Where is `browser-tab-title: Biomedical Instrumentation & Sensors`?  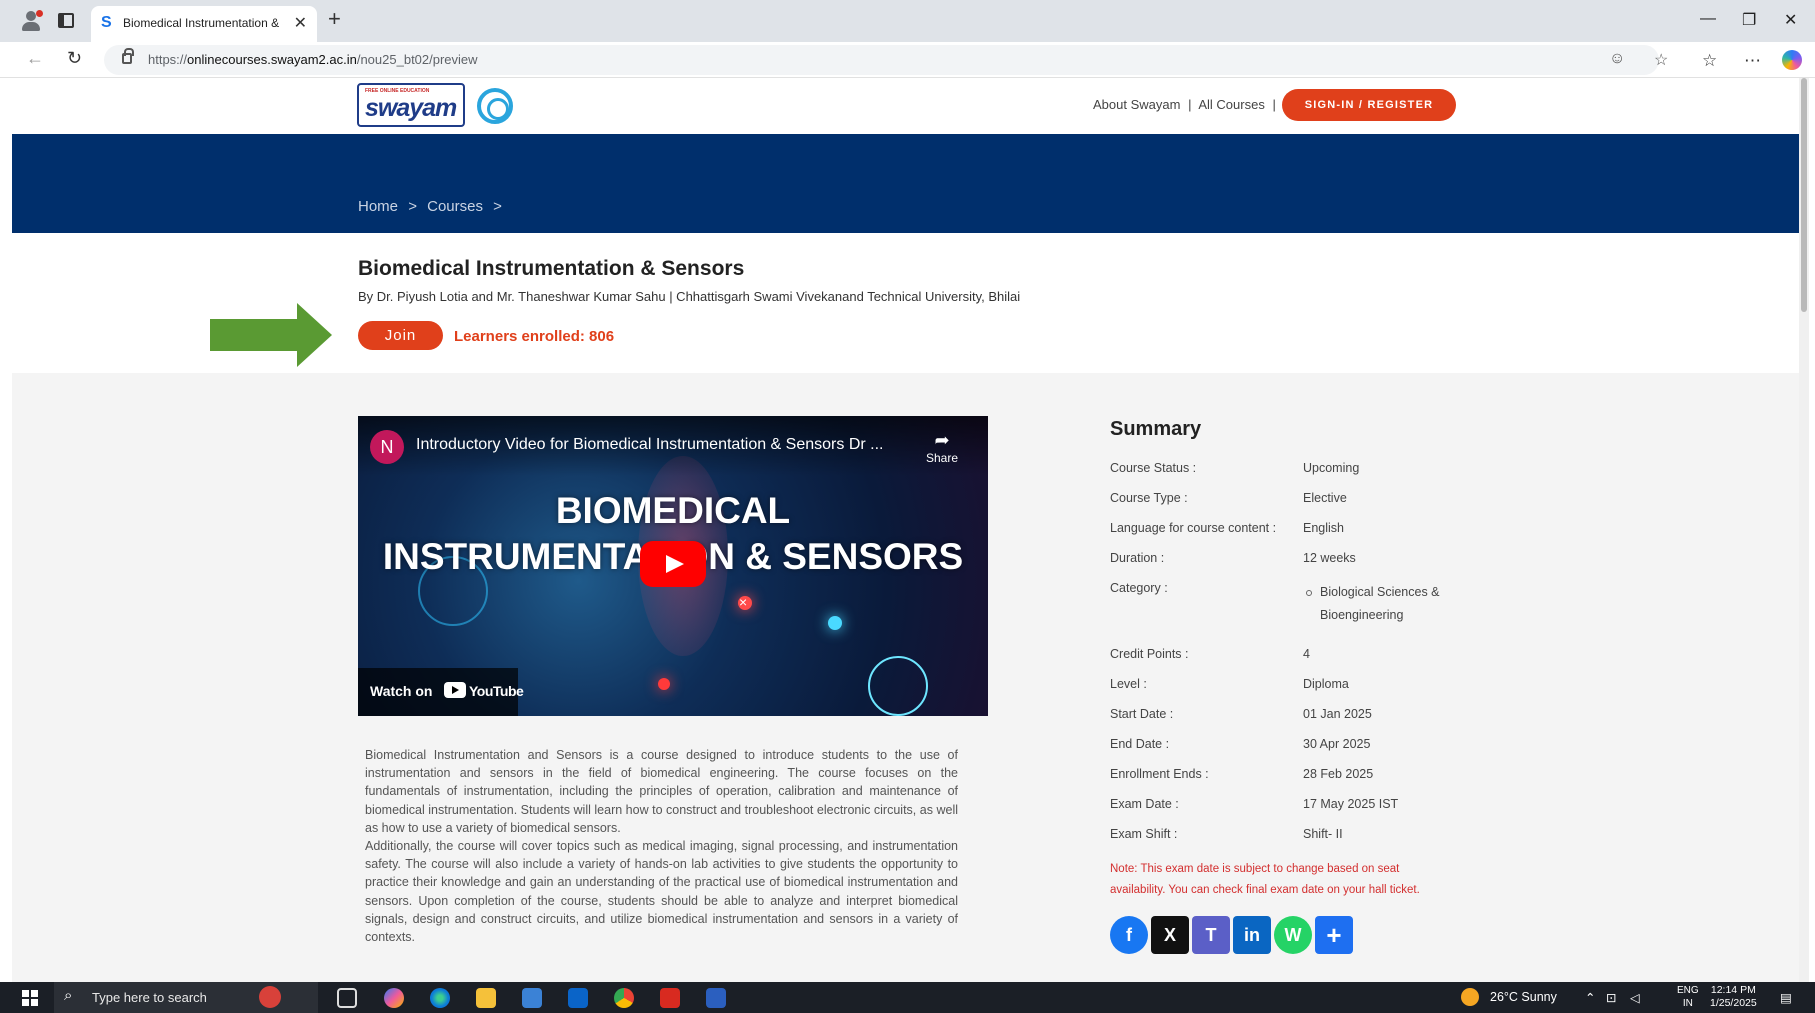
browser-tab-title: Biomedical Instrumentation & Sensors is located at coordinates (203, 23).